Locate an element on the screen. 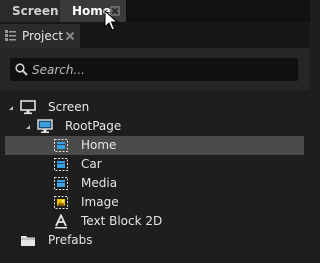  search-box is located at coordinates (154, 69).